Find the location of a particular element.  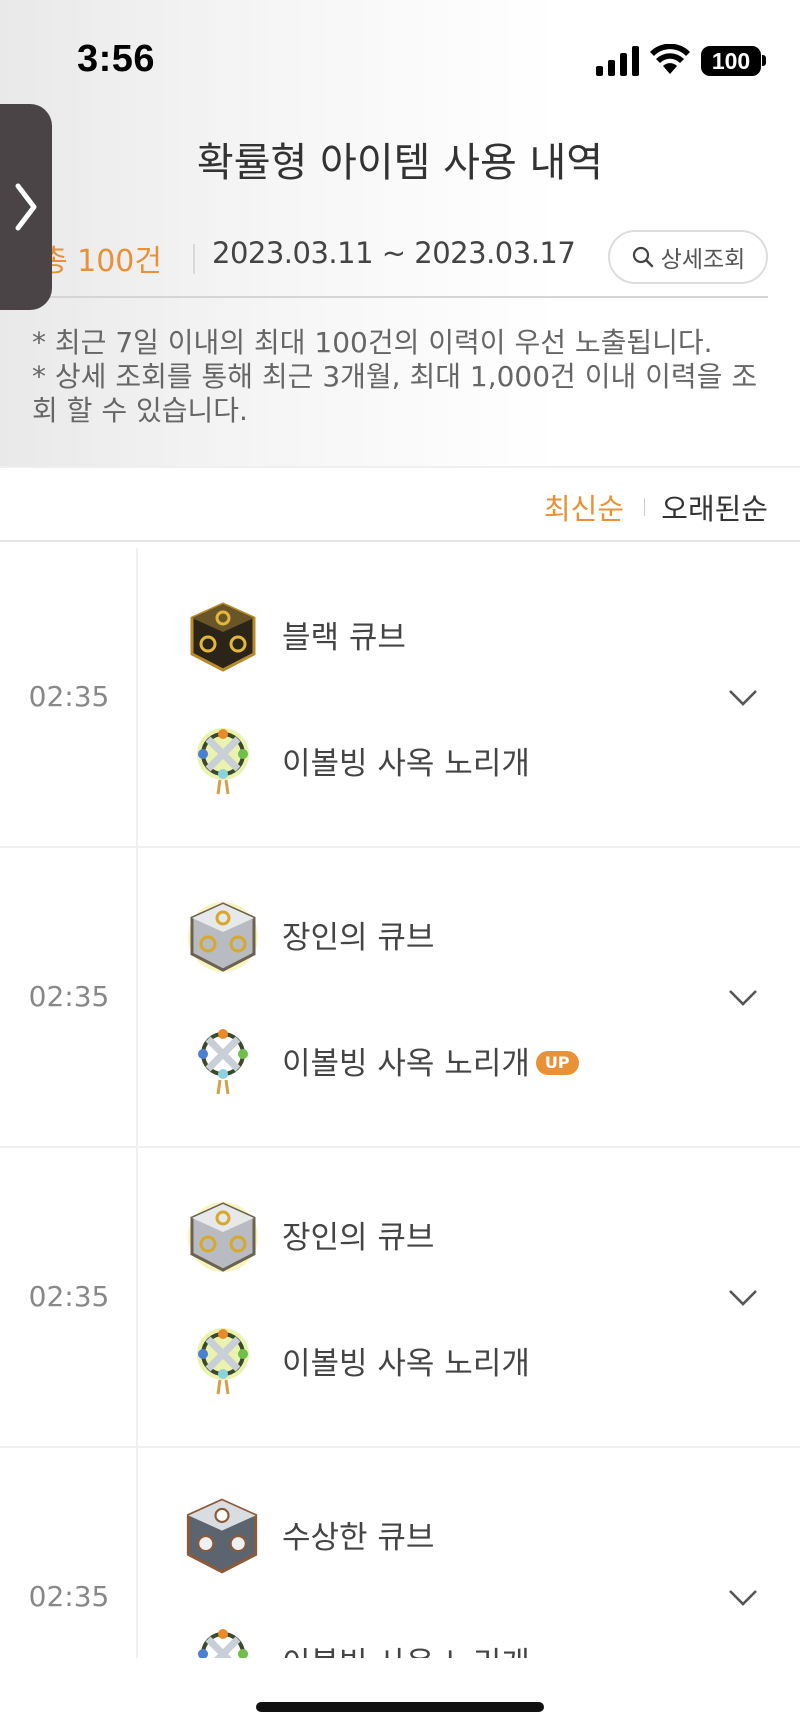

side-panel-handle is located at coordinates (26, 207).